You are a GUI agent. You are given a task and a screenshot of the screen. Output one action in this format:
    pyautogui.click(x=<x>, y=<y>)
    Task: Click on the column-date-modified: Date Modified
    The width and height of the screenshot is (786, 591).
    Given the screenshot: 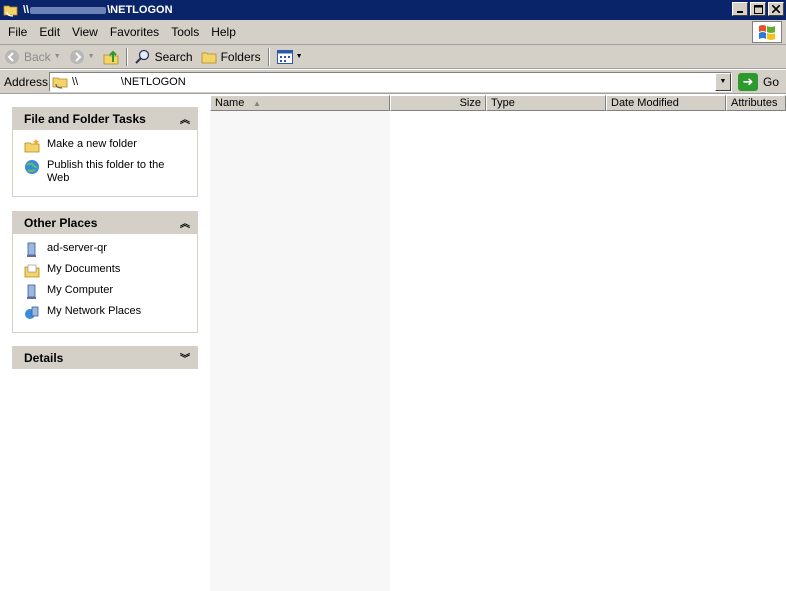 What is the action you would take?
    pyautogui.click(x=666, y=103)
    